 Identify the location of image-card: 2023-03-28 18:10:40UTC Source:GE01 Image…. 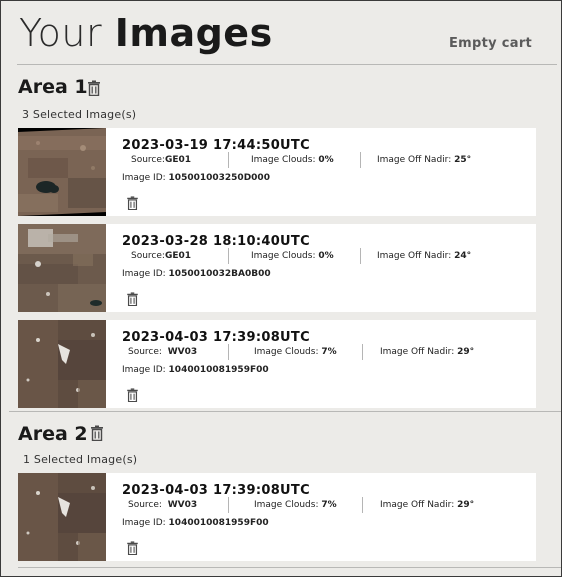
(277, 268).